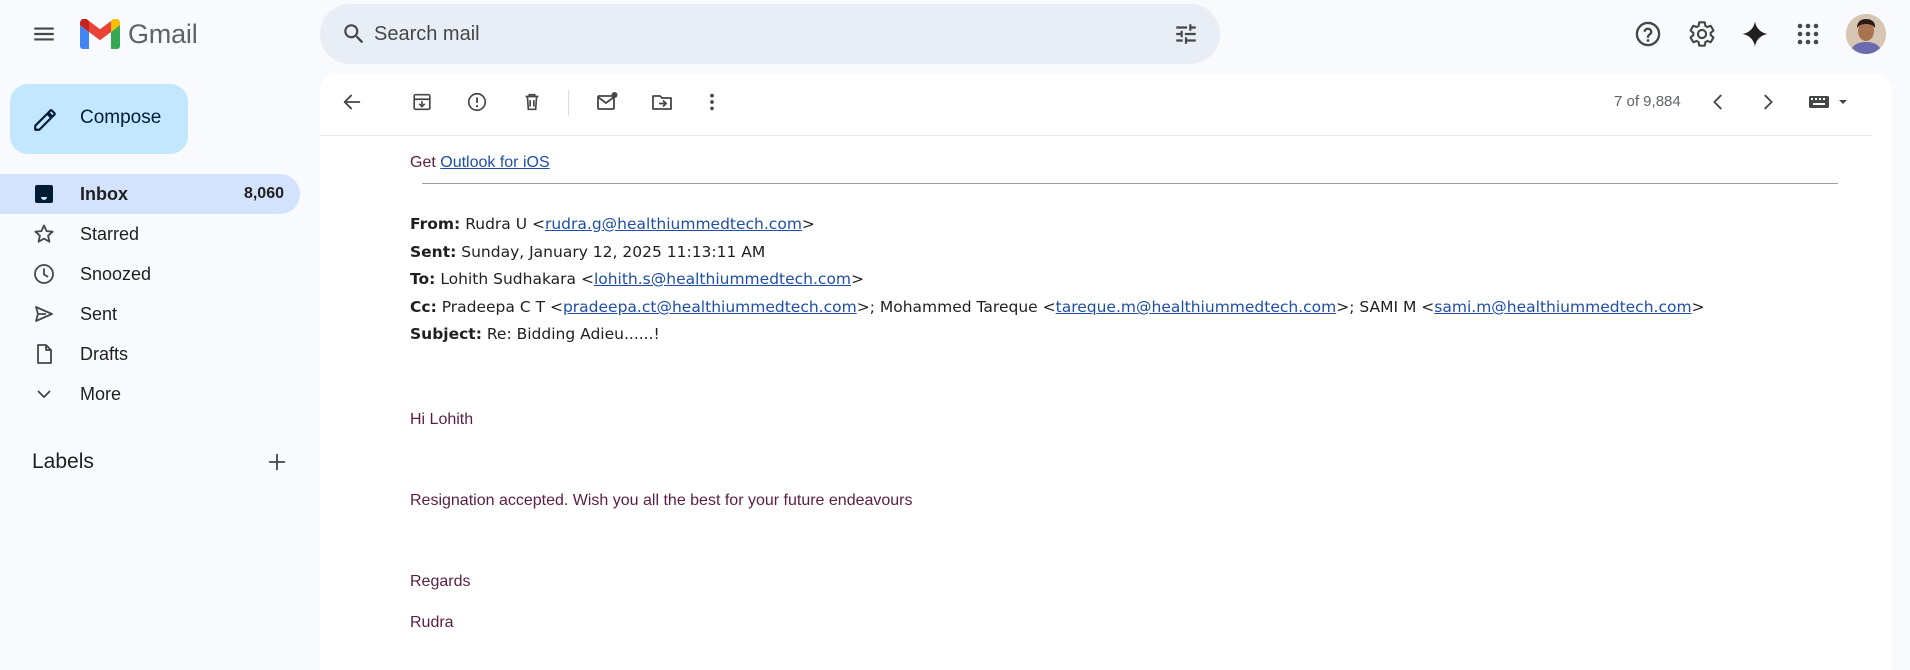 This screenshot has width=1910, height=670. I want to click on from-email-link: rudra.g@healthiummedtech.com, so click(673, 224).